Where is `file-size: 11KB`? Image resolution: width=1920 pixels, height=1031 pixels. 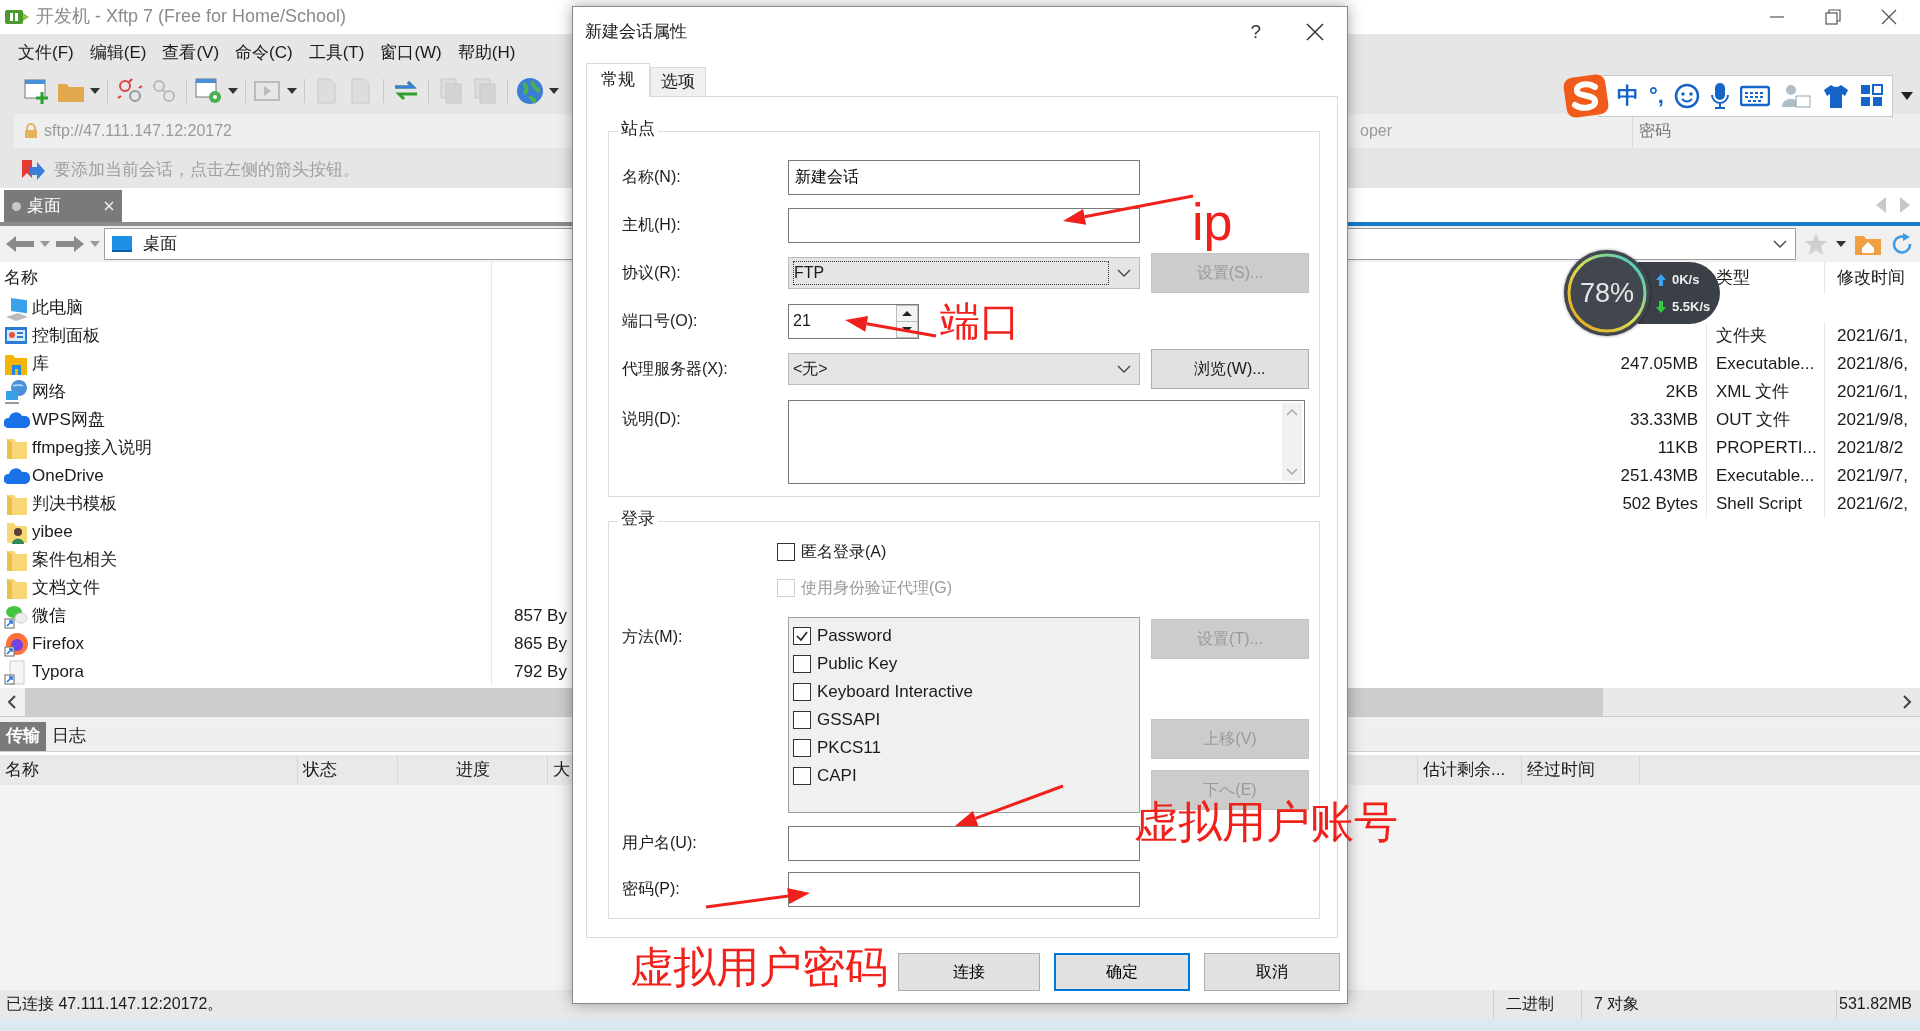 file-size: 11KB is located at coordinates (1677, 448).